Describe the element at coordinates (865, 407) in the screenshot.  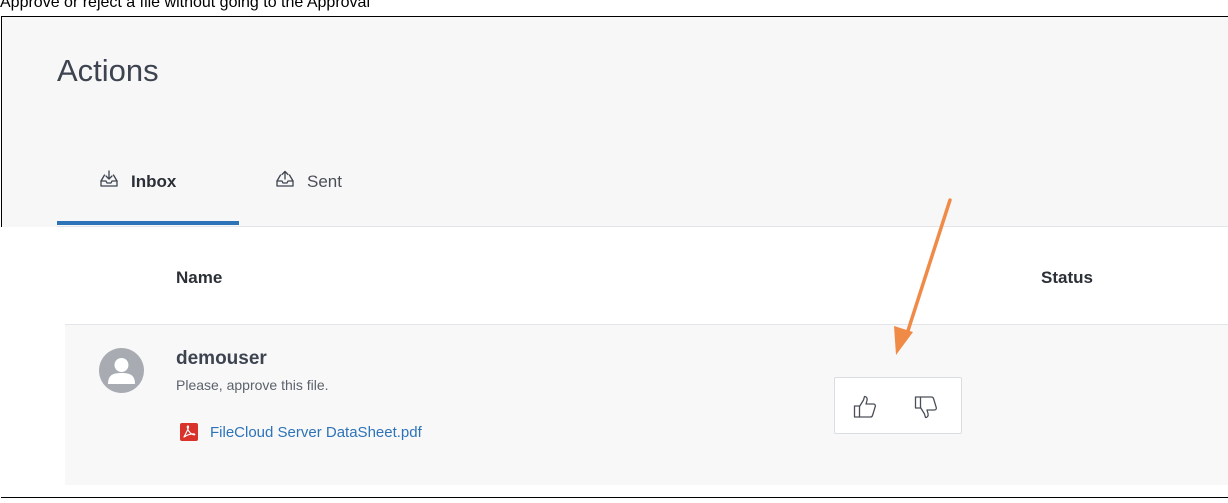
I see `thumbs-up-icon` at that location.